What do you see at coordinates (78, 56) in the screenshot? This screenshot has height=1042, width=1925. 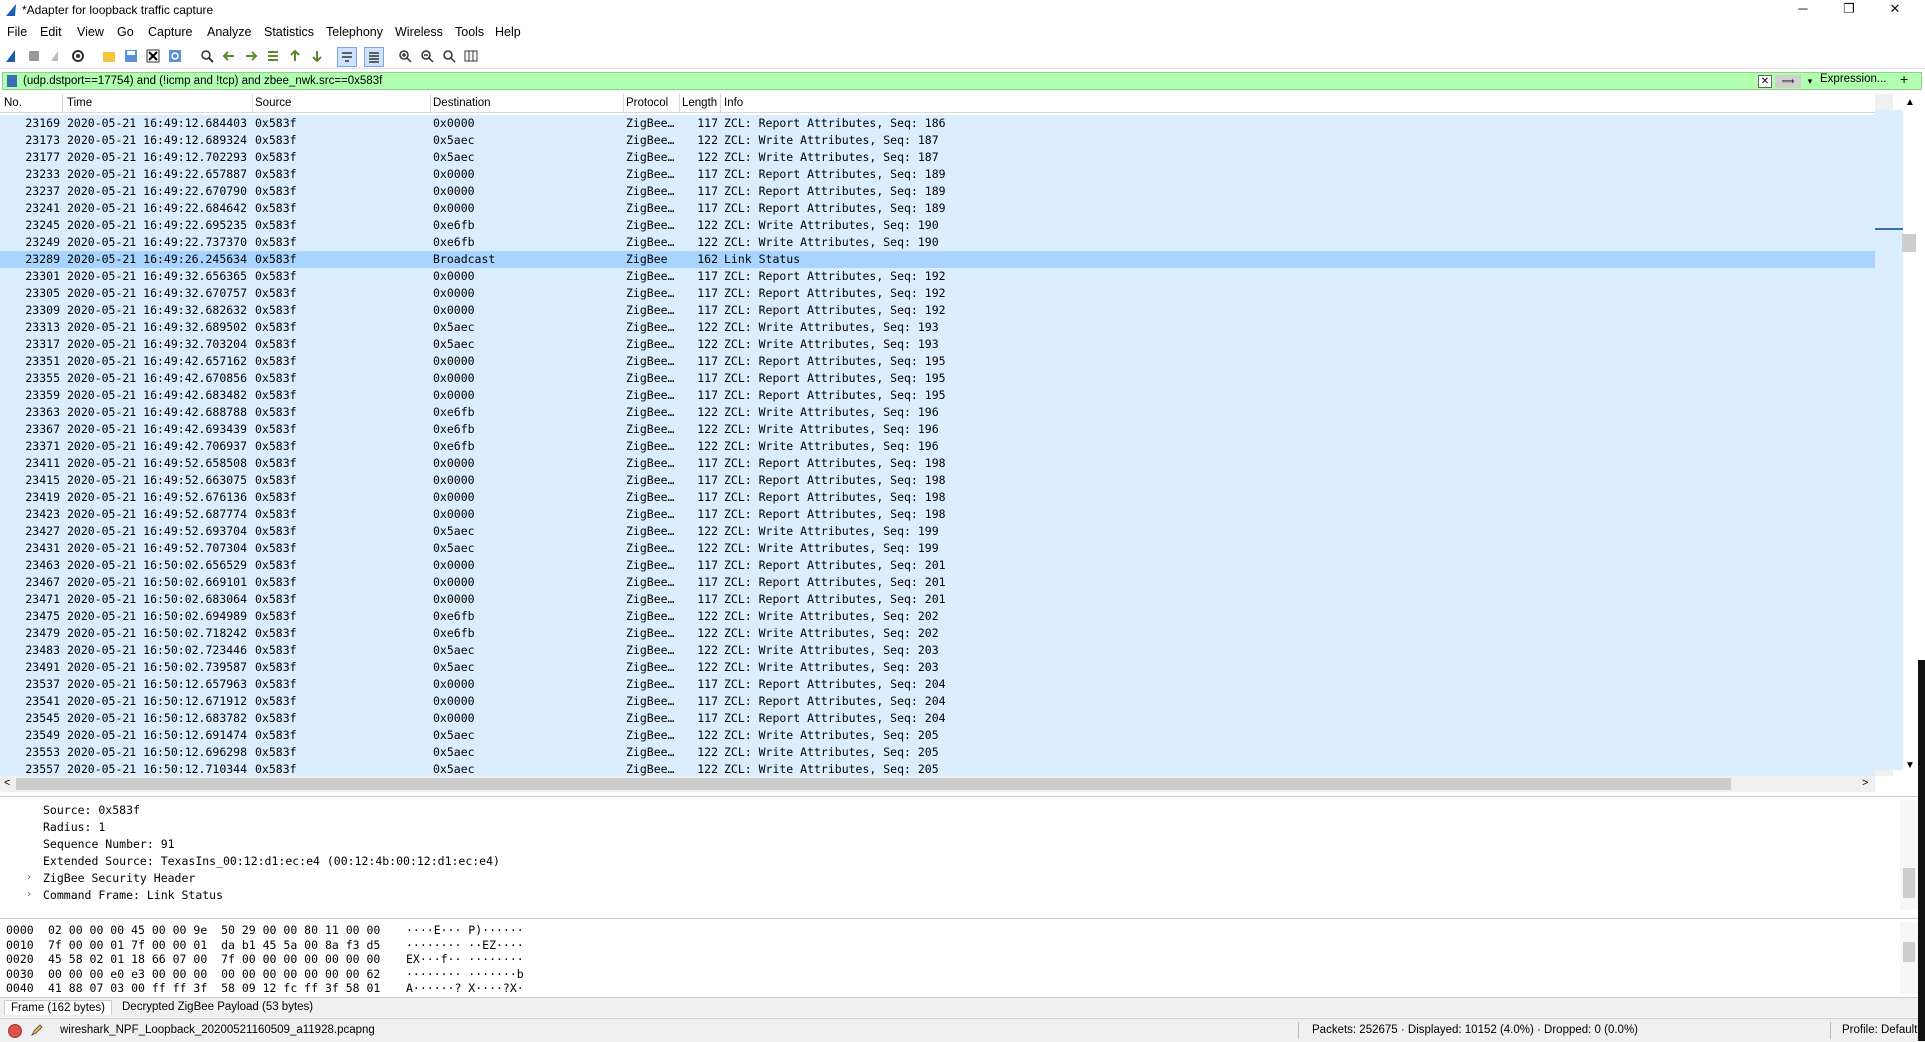 I see `capture-options-icon` at bounding box center [78, 56].